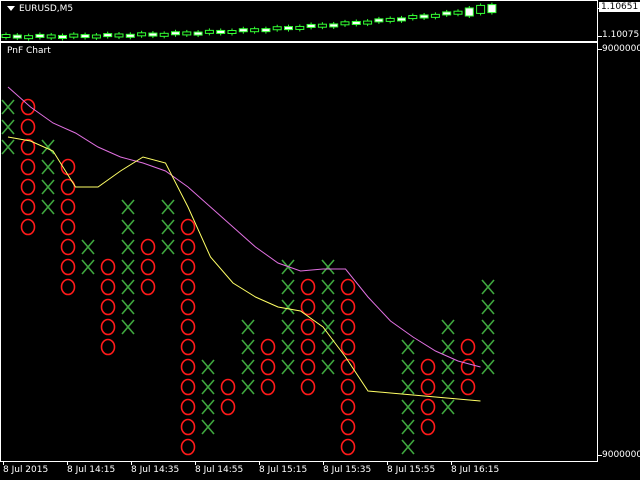  What do you see at coordinates (26, 470) in the screenshot?
I see `time-label: 8 Jul 2015` at bounding box center [26, 470].